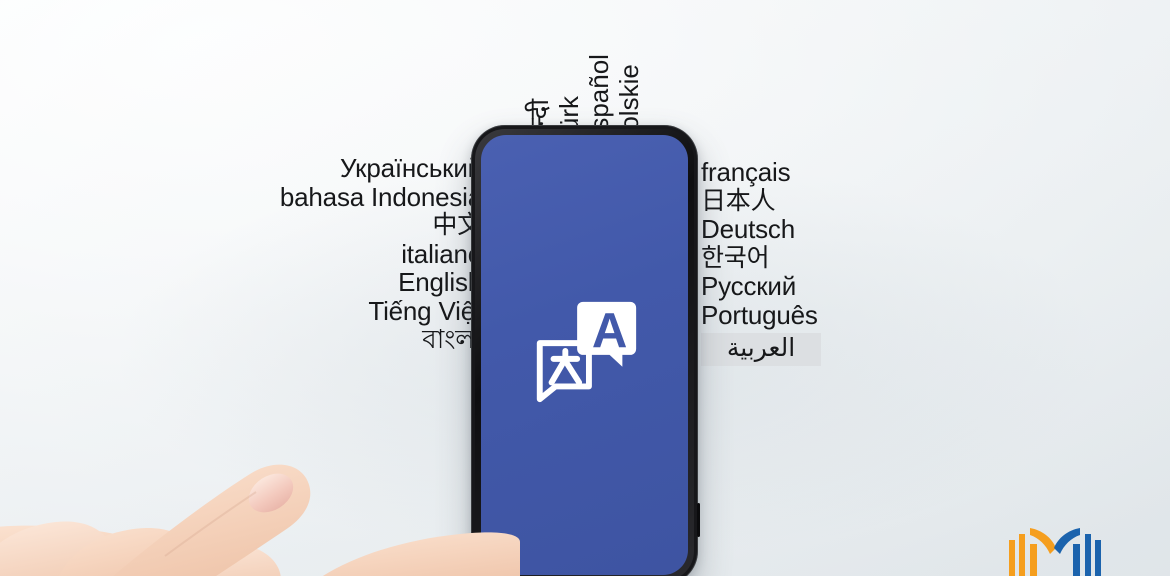 The width and height of the screenshot is (1170, 576). Describe the element at coordinates (609, 330) in the screenshot. I see `translate-latin-glyph: A` at that location.